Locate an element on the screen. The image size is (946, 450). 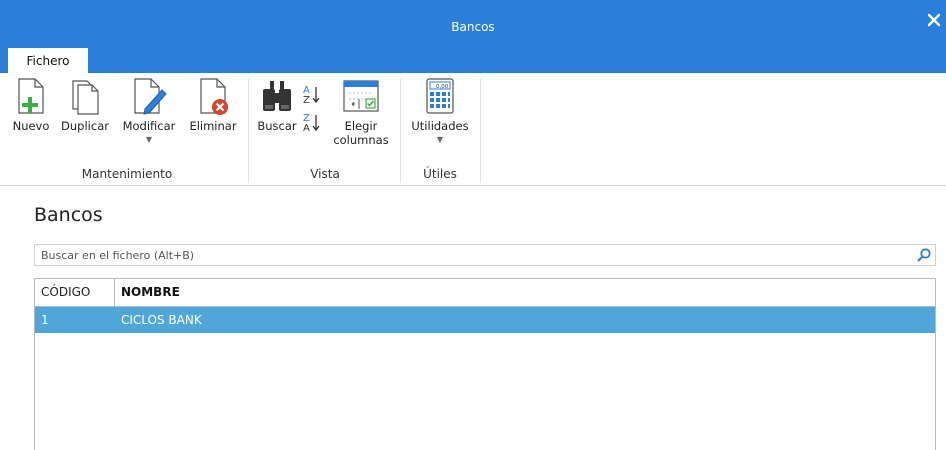
utilities-button: 0,00 Utilidades ▼ is located at coordinates (440, 110).